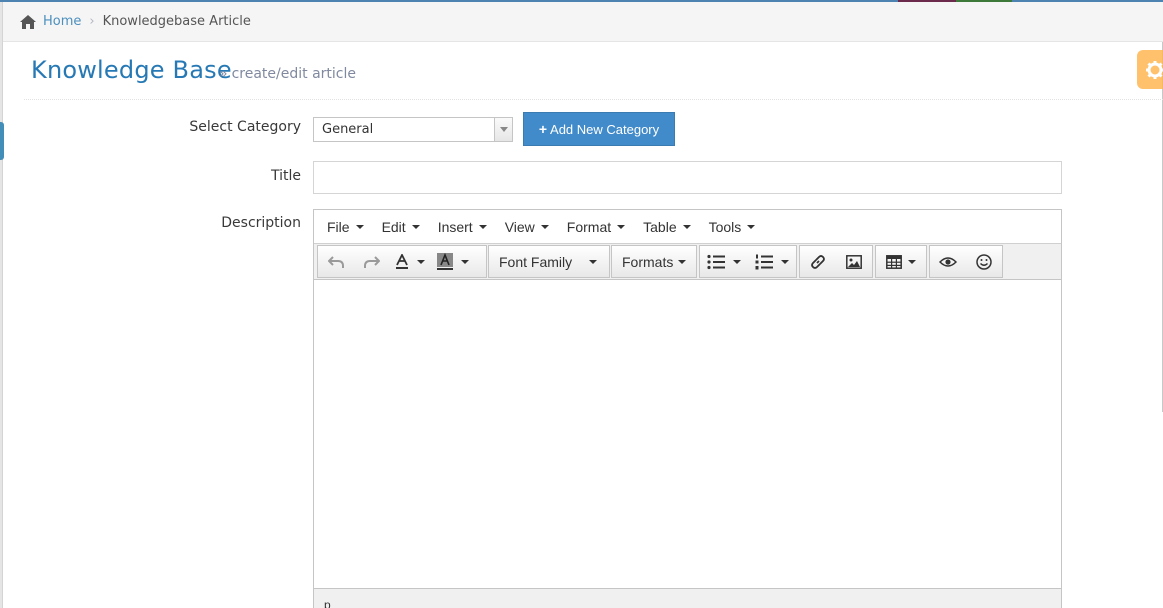  I want to click on menu-label: Format, so click(589, 226).